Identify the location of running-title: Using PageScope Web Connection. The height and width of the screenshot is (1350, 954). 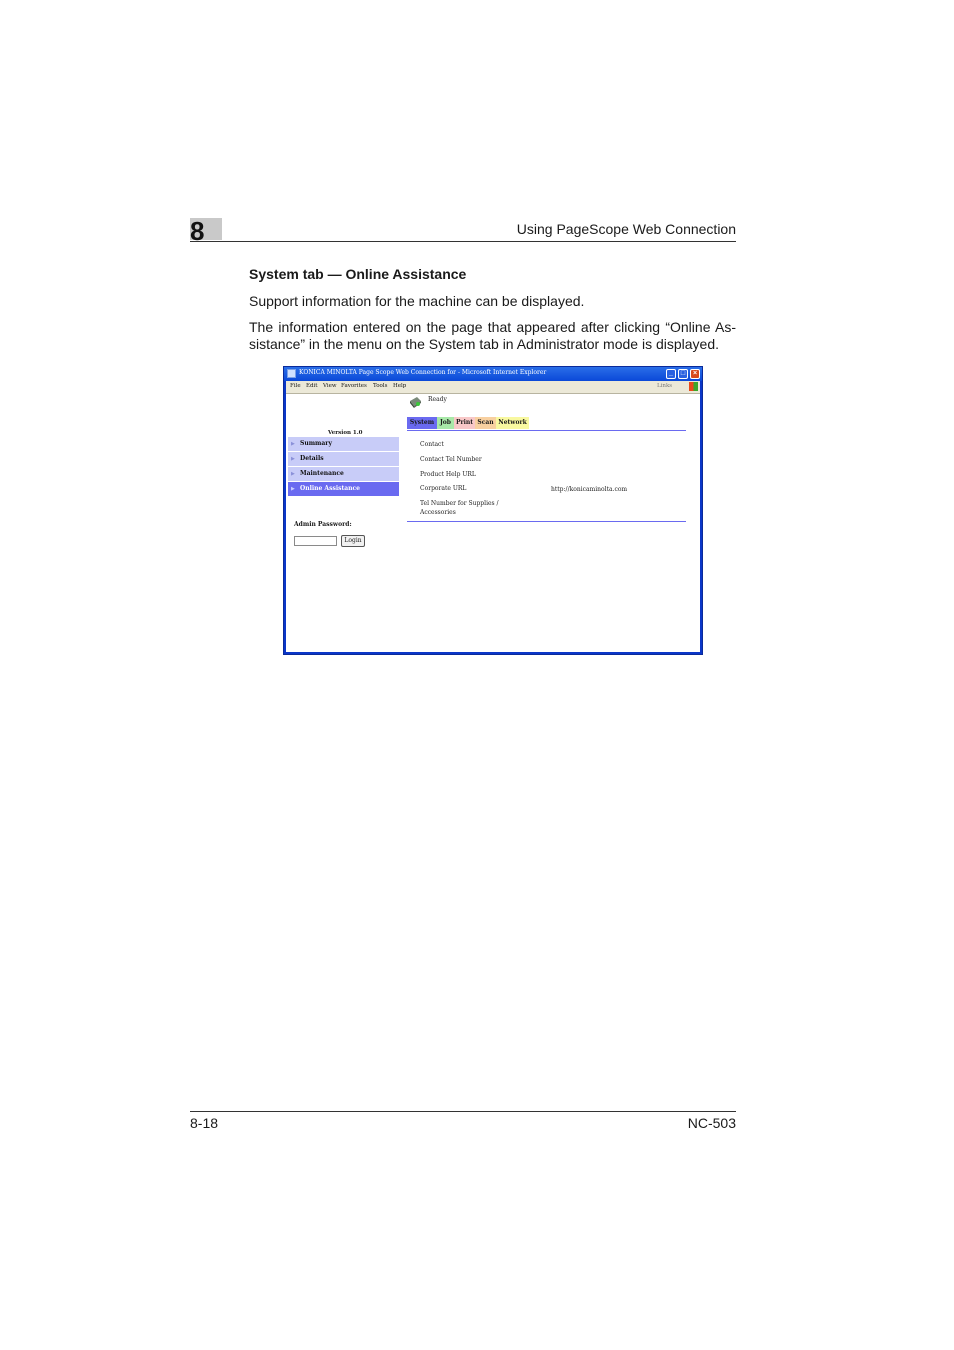
(626, 229).